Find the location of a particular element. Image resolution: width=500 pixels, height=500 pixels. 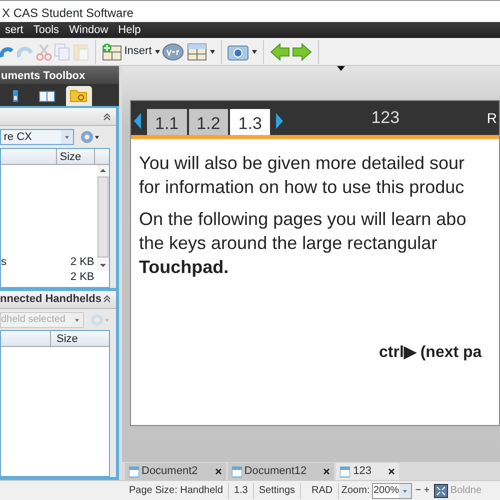

toolbox-tab is located at coordinates (79, 96).